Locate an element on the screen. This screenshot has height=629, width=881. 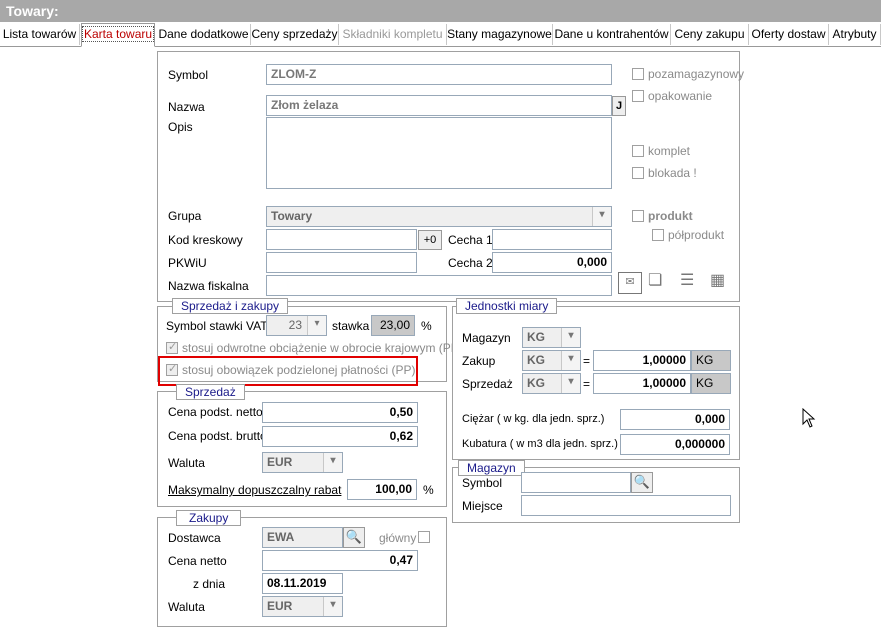
tab-skladniki-kompletu: Składniki kompletu is located at coordinates (393, 34).